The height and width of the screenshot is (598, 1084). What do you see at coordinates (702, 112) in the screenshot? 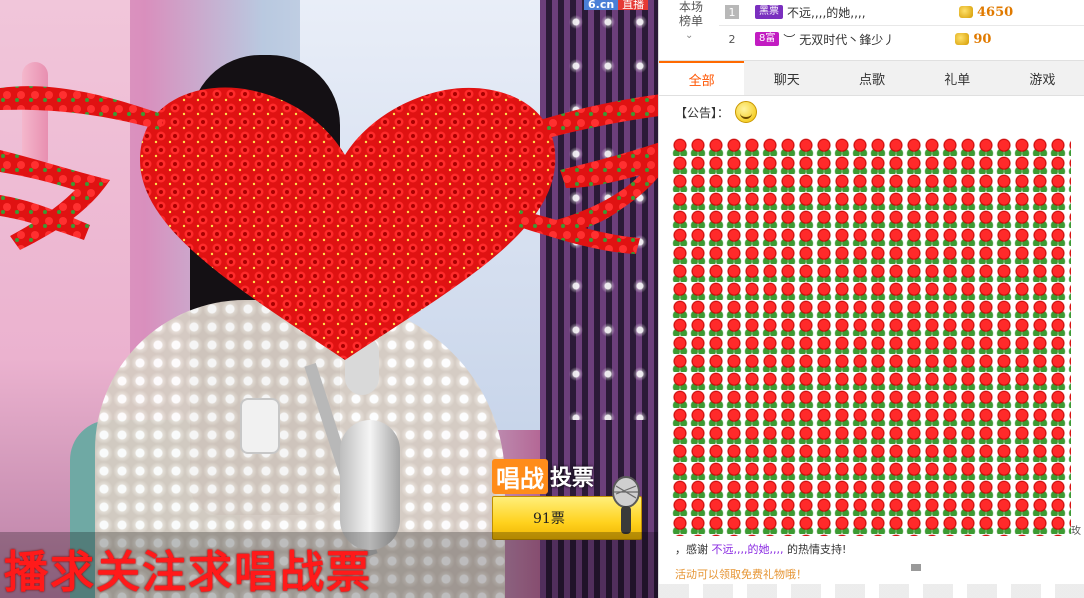
I see `notice-label: 【公告】：` at bounding box center [702, 112].